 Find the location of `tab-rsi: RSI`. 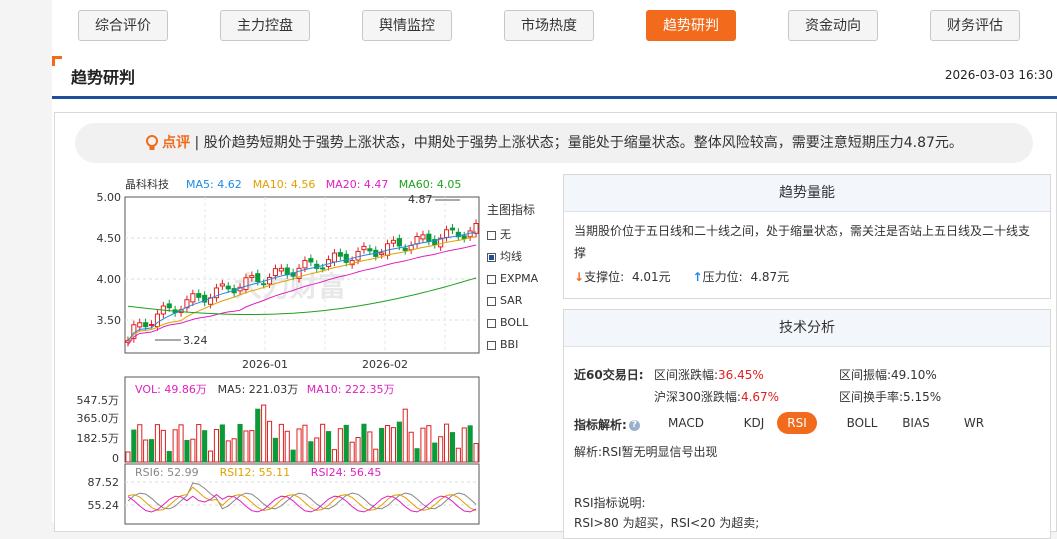

tab-rsi: RSI is located at coordinates (797, 423).